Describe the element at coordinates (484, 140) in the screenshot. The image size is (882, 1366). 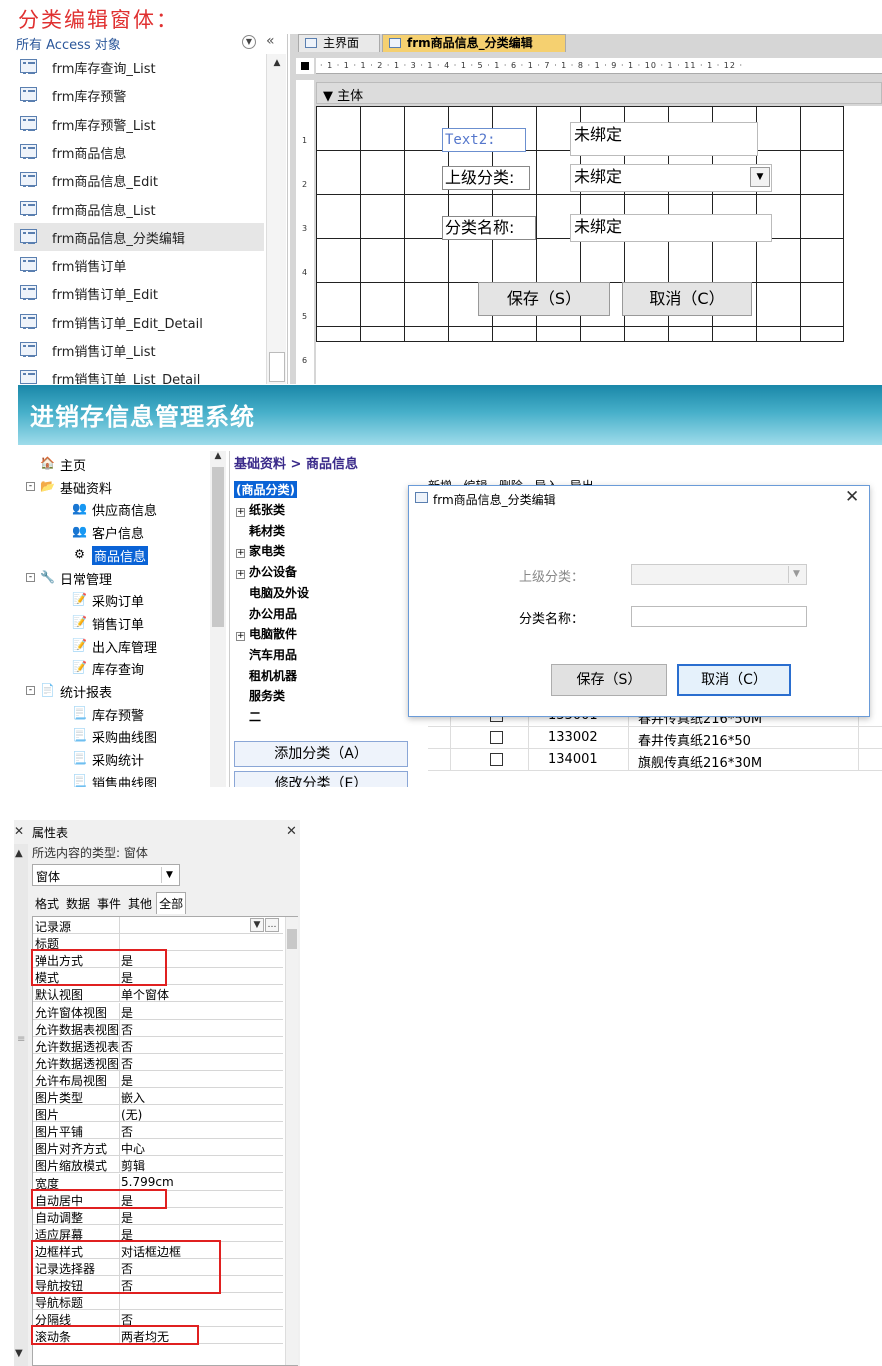
I see `text2-label: Text2:` at that location.